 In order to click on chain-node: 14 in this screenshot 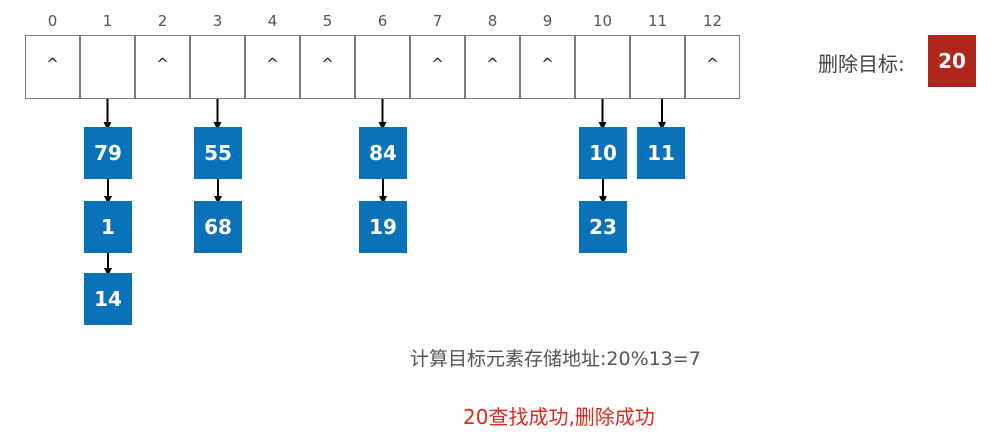, I will do `click(108, 299)`.